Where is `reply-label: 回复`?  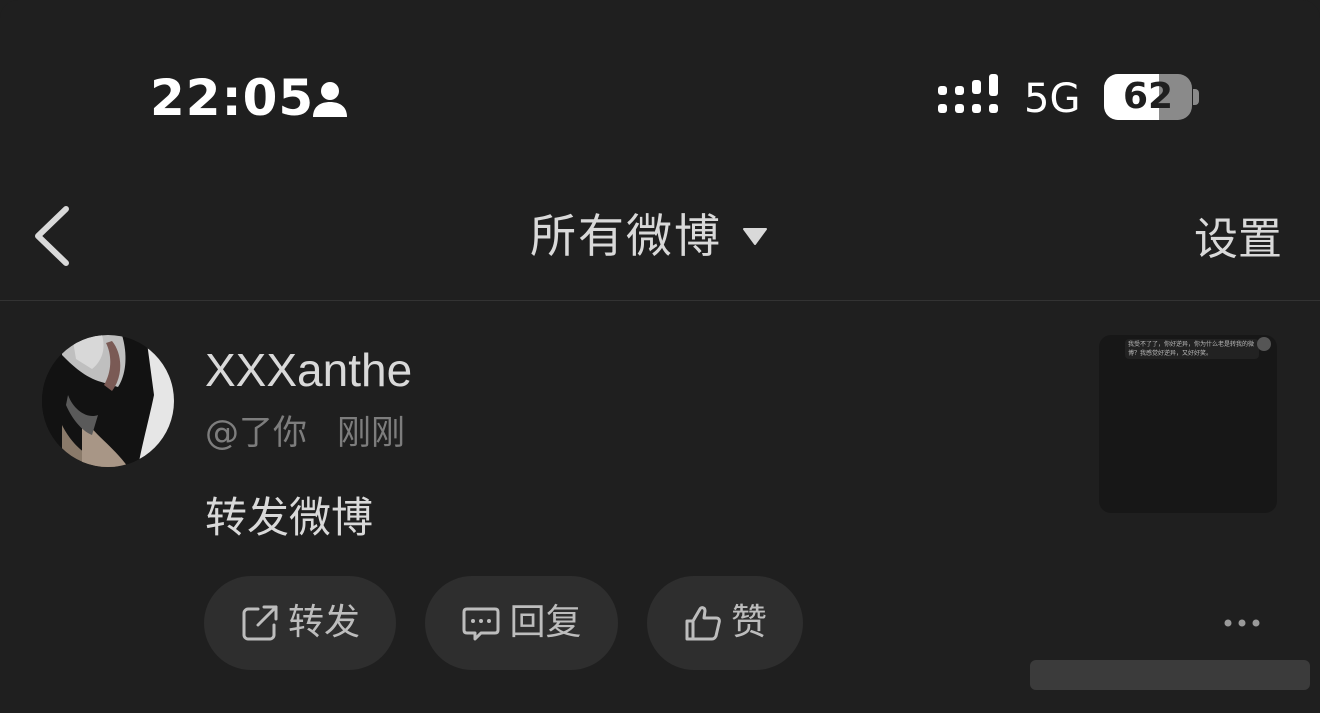 reply-label: 回复 is located at coordinates (545, 622).